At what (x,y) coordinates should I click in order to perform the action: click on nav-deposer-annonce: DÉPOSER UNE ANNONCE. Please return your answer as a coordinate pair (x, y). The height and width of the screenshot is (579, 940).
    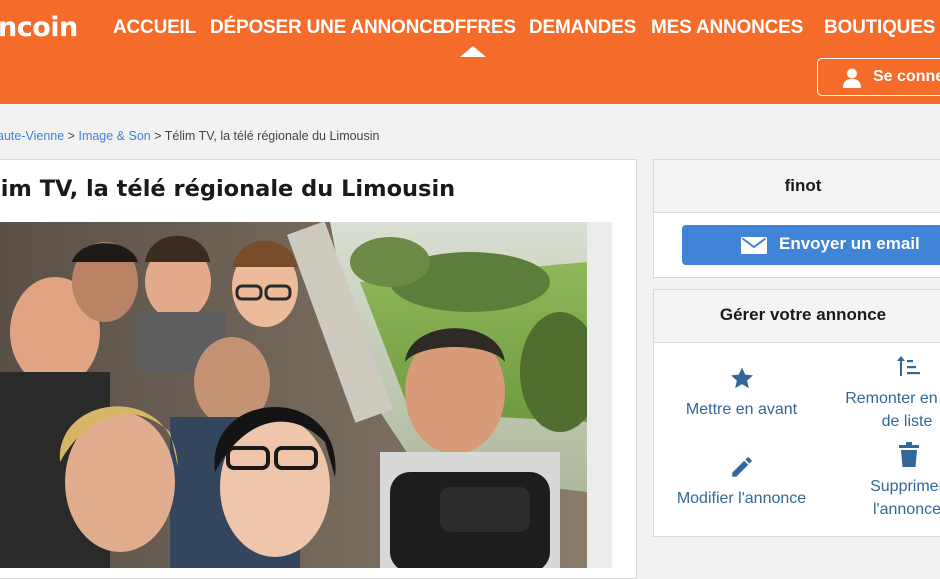
    Looking at the image, I should click on (327, 28).